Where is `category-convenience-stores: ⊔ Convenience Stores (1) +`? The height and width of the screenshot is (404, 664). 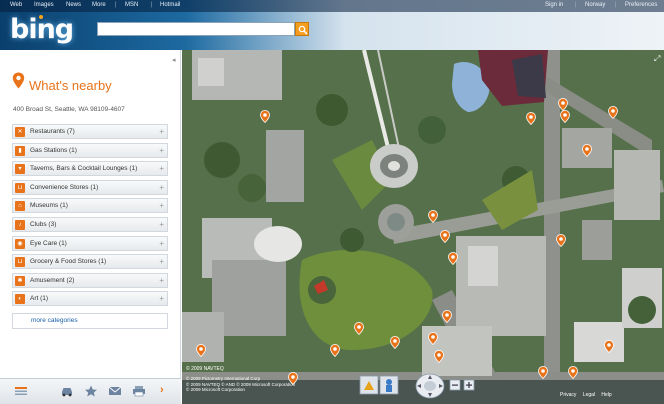
category-convenience-stores: ⊔ Convenience Stores (1) + is located at coordinates (90, 187).